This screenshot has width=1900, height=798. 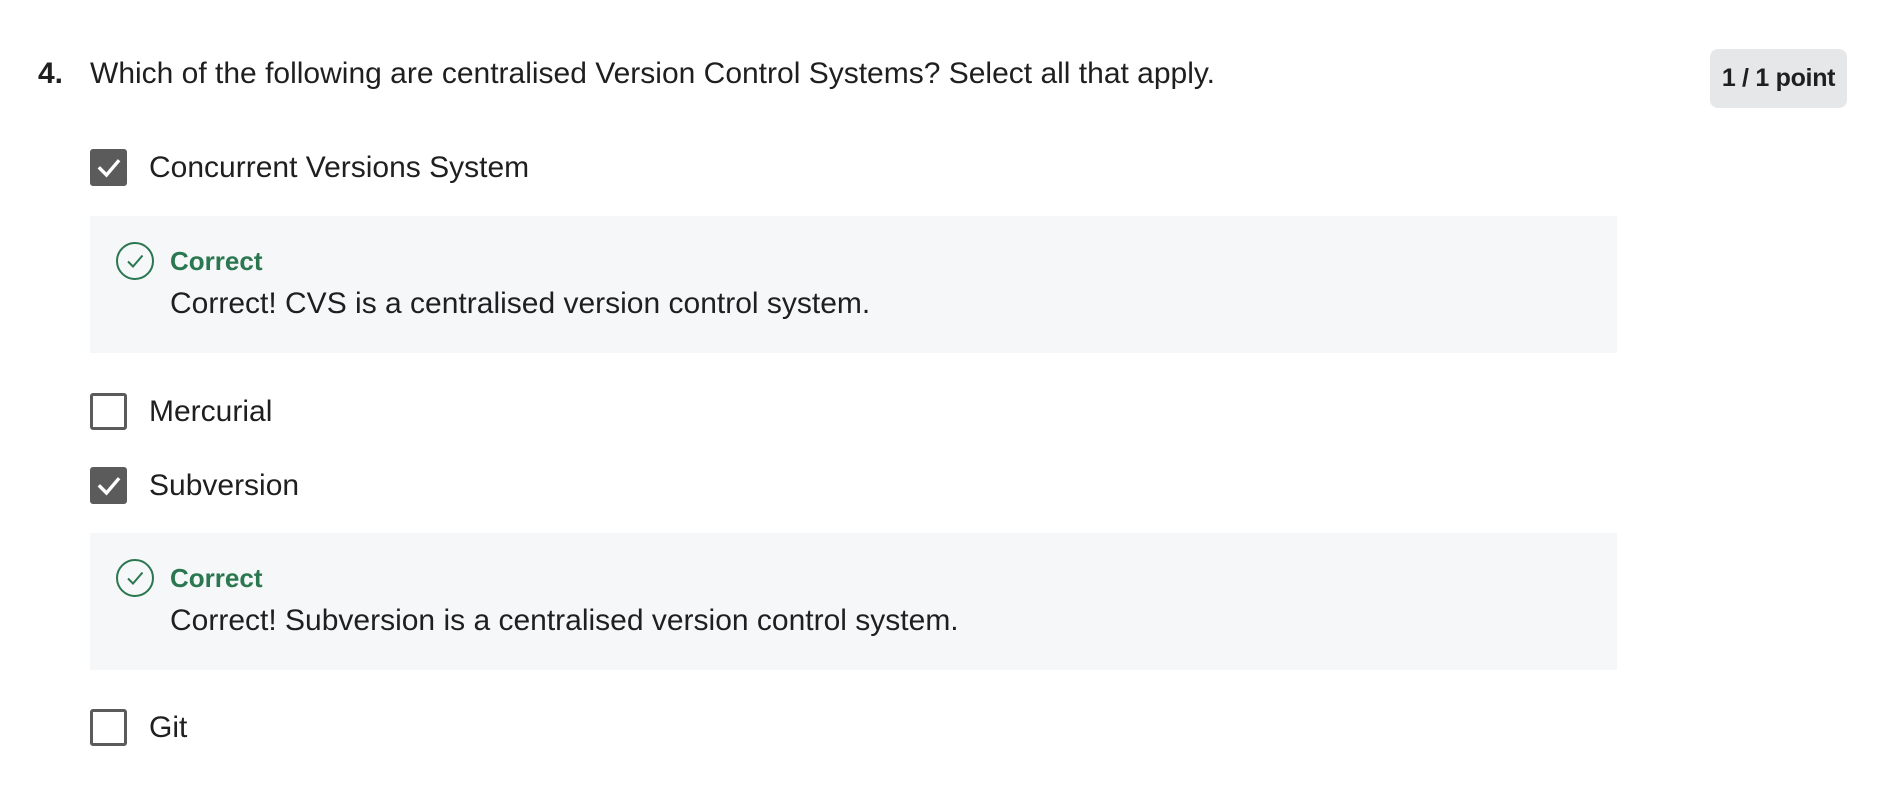 I want to click on option-subversion: Subversion, so click(x=194, y=485).